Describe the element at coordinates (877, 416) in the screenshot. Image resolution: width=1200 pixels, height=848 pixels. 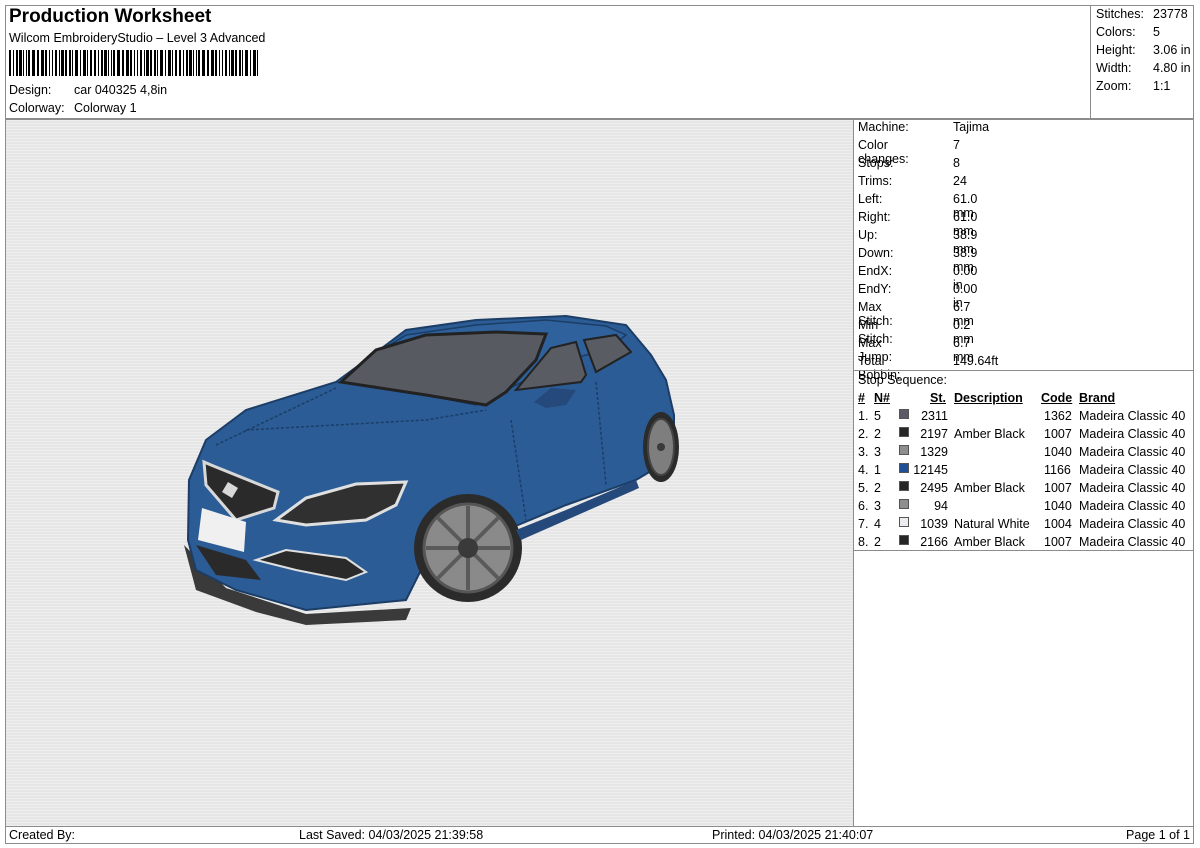
I see `needle-number: 5` at that location.